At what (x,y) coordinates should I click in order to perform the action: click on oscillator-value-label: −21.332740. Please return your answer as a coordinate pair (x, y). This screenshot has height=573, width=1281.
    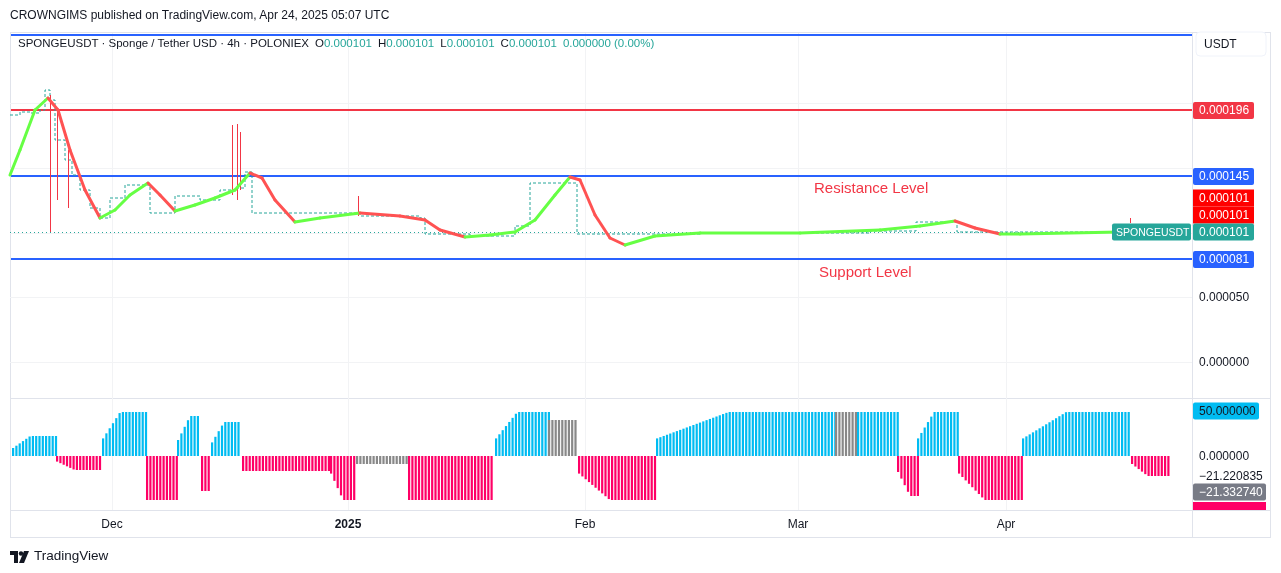
    Looking at the image, I should click on (1229, 492).